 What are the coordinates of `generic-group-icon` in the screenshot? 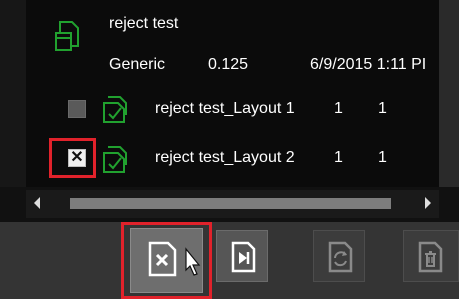 It's located at (68, 38).